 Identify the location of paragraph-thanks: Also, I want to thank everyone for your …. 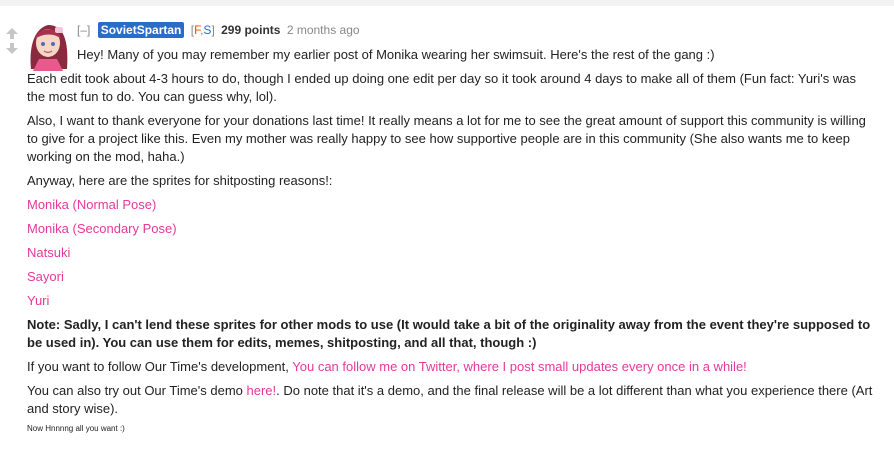
(446, 138).